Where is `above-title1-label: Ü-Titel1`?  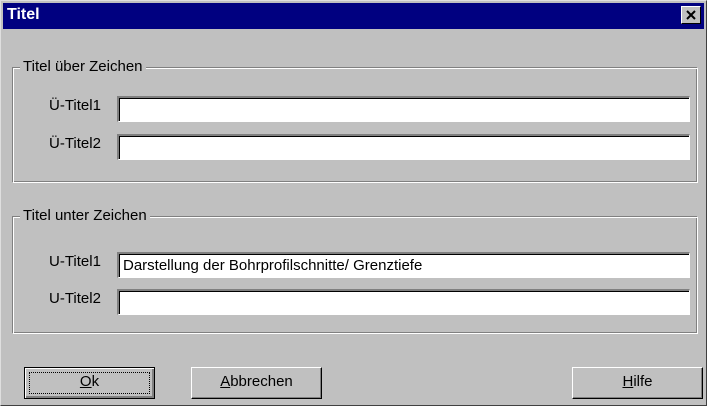 above-title1-label: Ü-Titel1 is located at coordinates (75, 105).